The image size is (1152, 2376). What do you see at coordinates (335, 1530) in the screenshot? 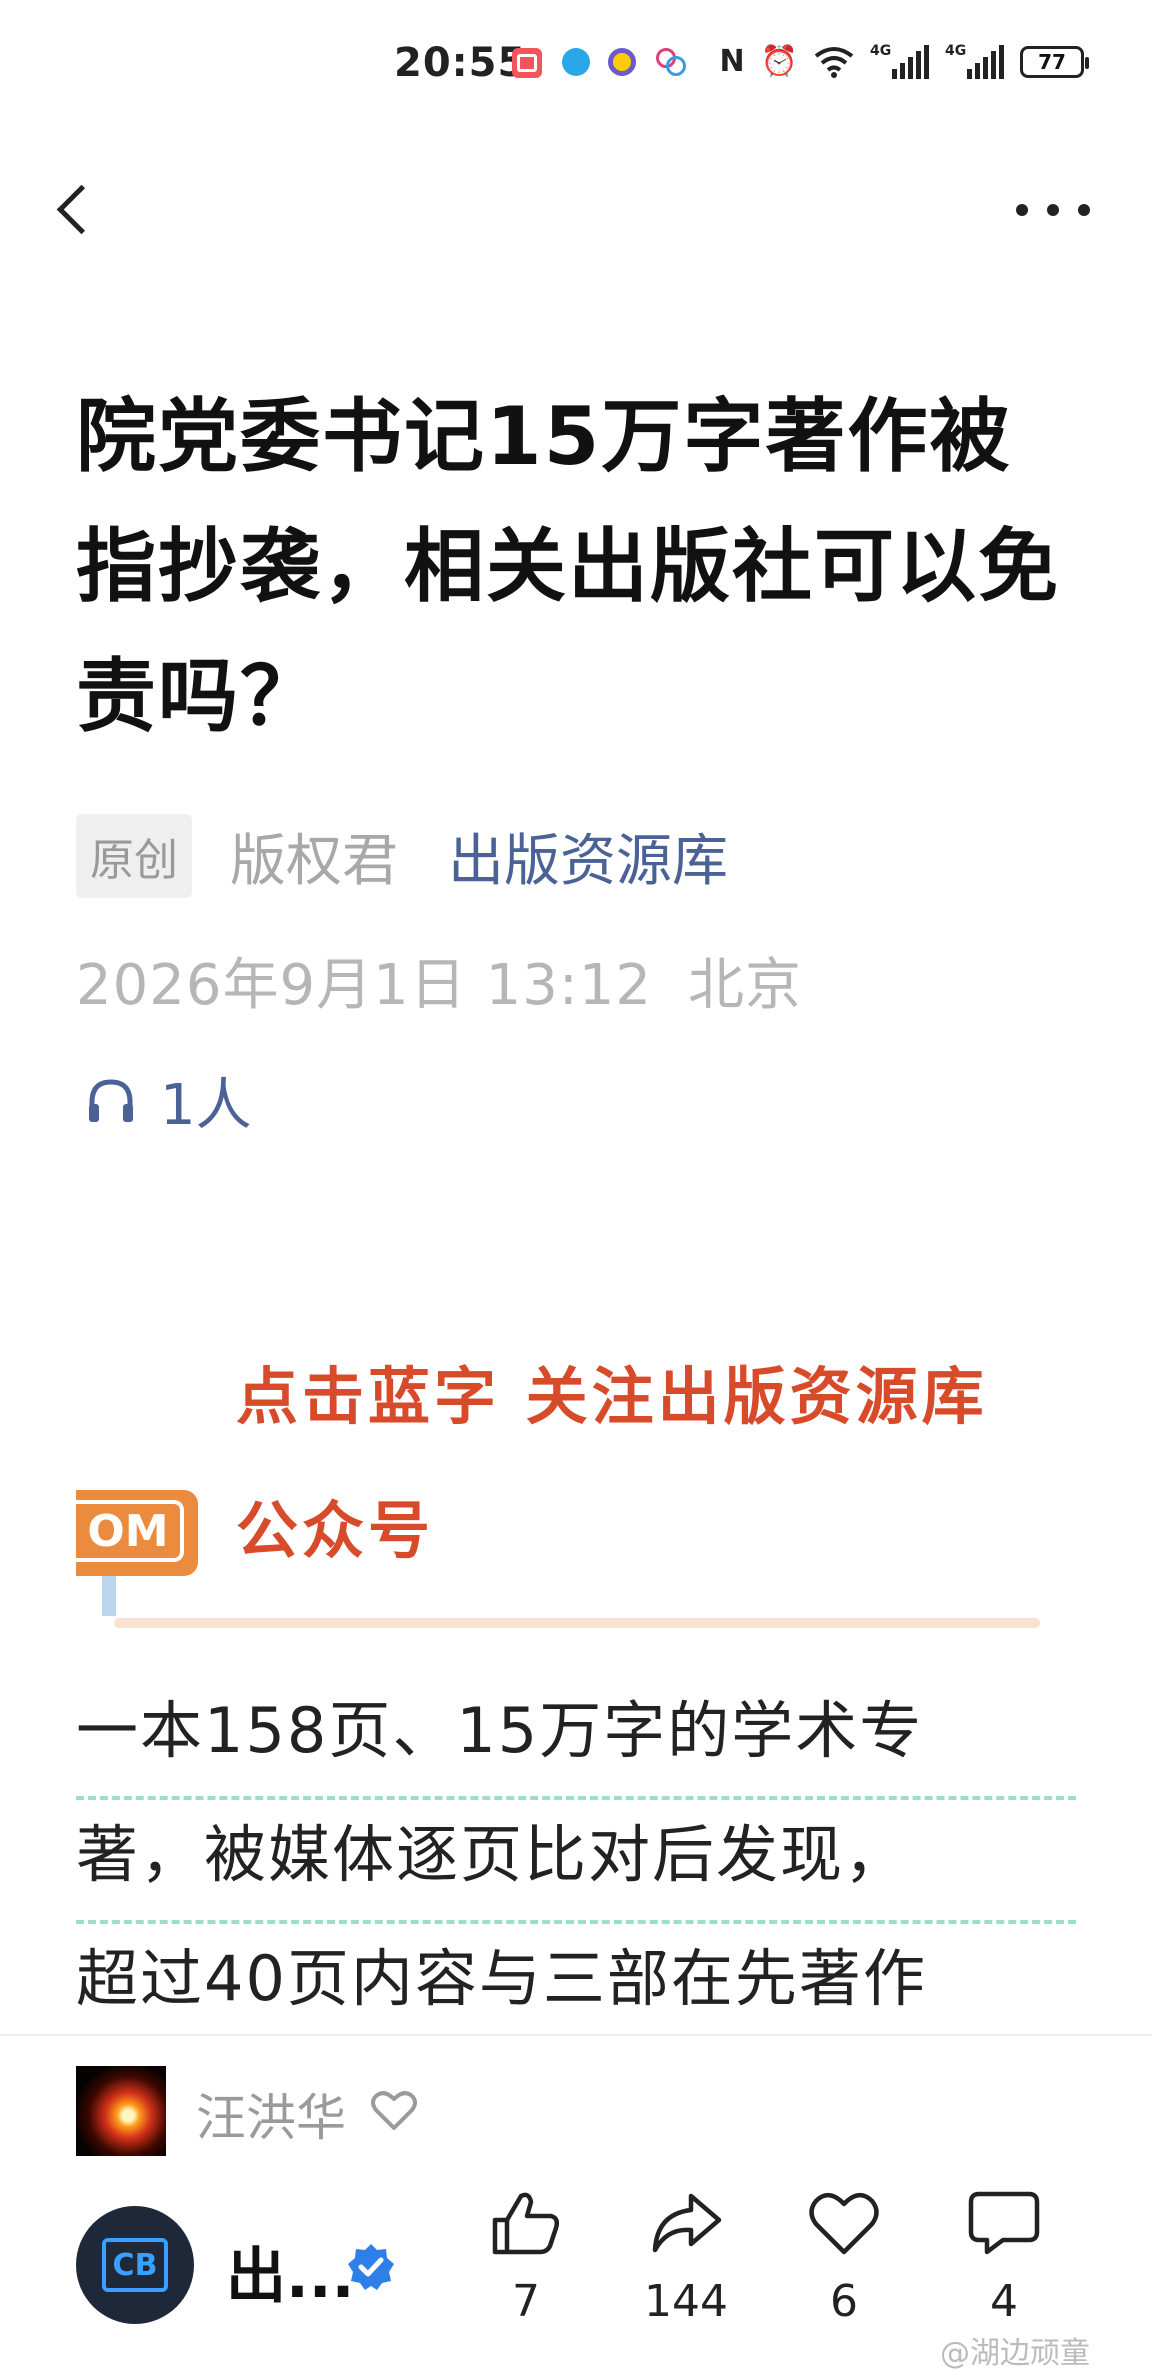
I see `follow-banner-subtext: 公众号` at bounding box center [335, 1530].